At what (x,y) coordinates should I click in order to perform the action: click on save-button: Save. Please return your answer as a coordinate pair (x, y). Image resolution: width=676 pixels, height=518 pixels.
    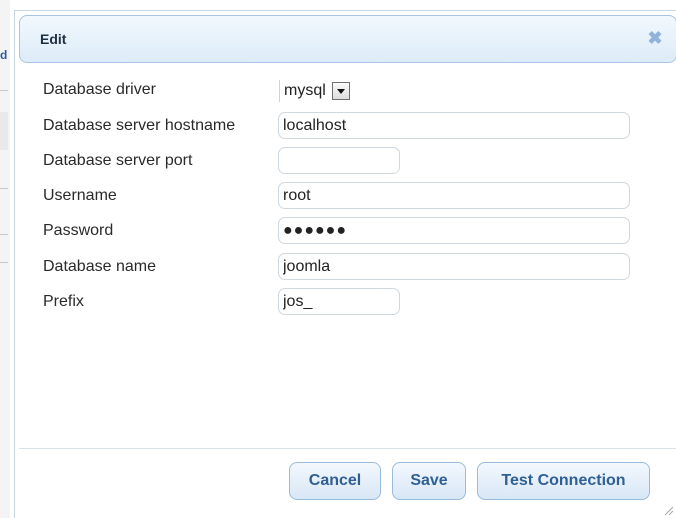
    Looking at the image, I should click on (429, 481).